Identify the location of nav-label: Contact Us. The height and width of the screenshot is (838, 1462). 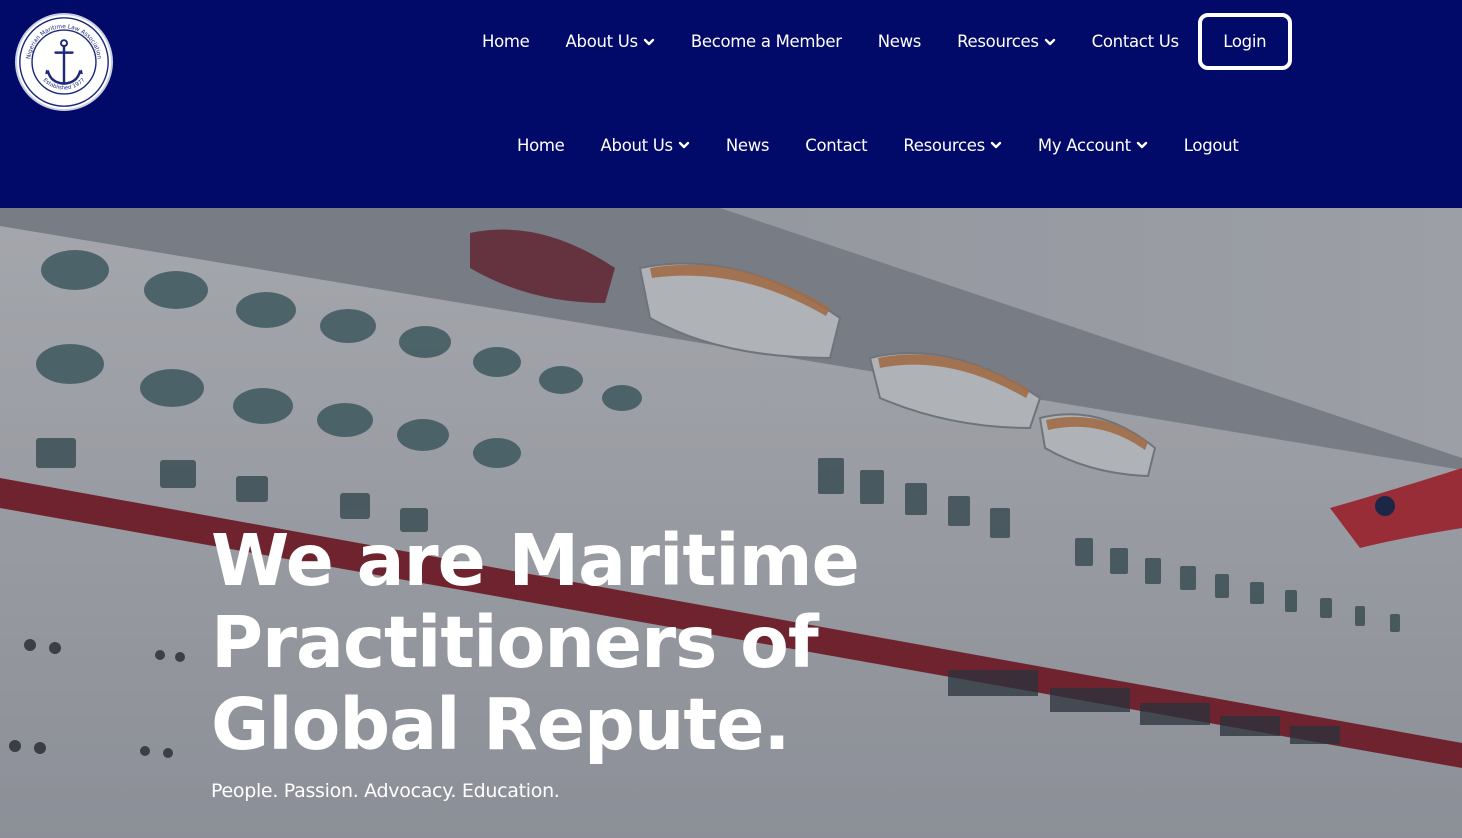
(1135, 41).